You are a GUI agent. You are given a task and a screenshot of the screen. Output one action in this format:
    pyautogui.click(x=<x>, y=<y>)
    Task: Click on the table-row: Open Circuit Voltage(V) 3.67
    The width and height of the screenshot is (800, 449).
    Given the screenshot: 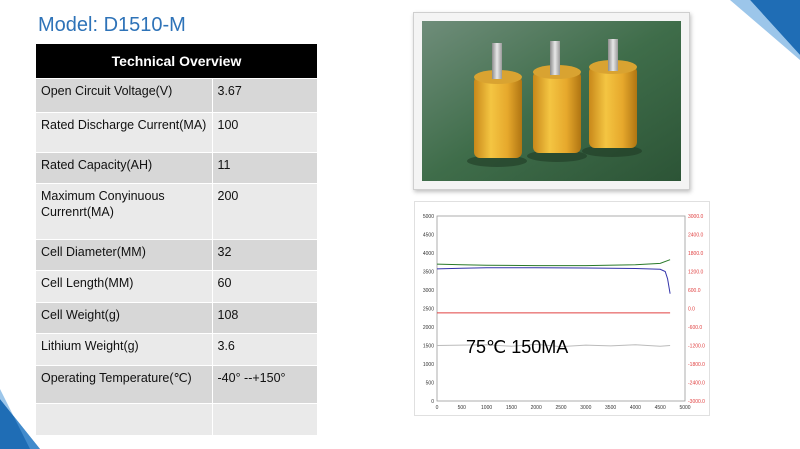 What is the action you would take?
    pyautogui.click(x=177, y=95)
    